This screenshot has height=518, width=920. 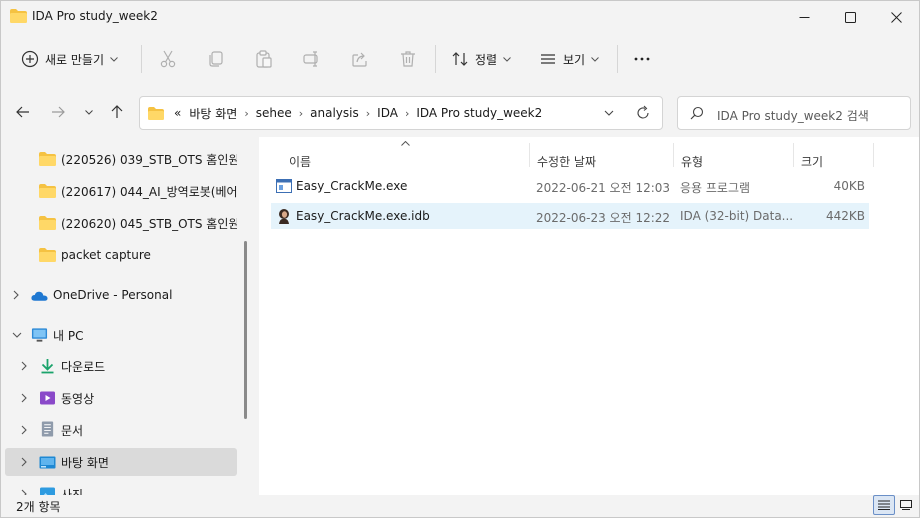 What do you see at coordinates (47, 429) in the screenshot?
I see `document-icon` at bounding box center [47, 429].